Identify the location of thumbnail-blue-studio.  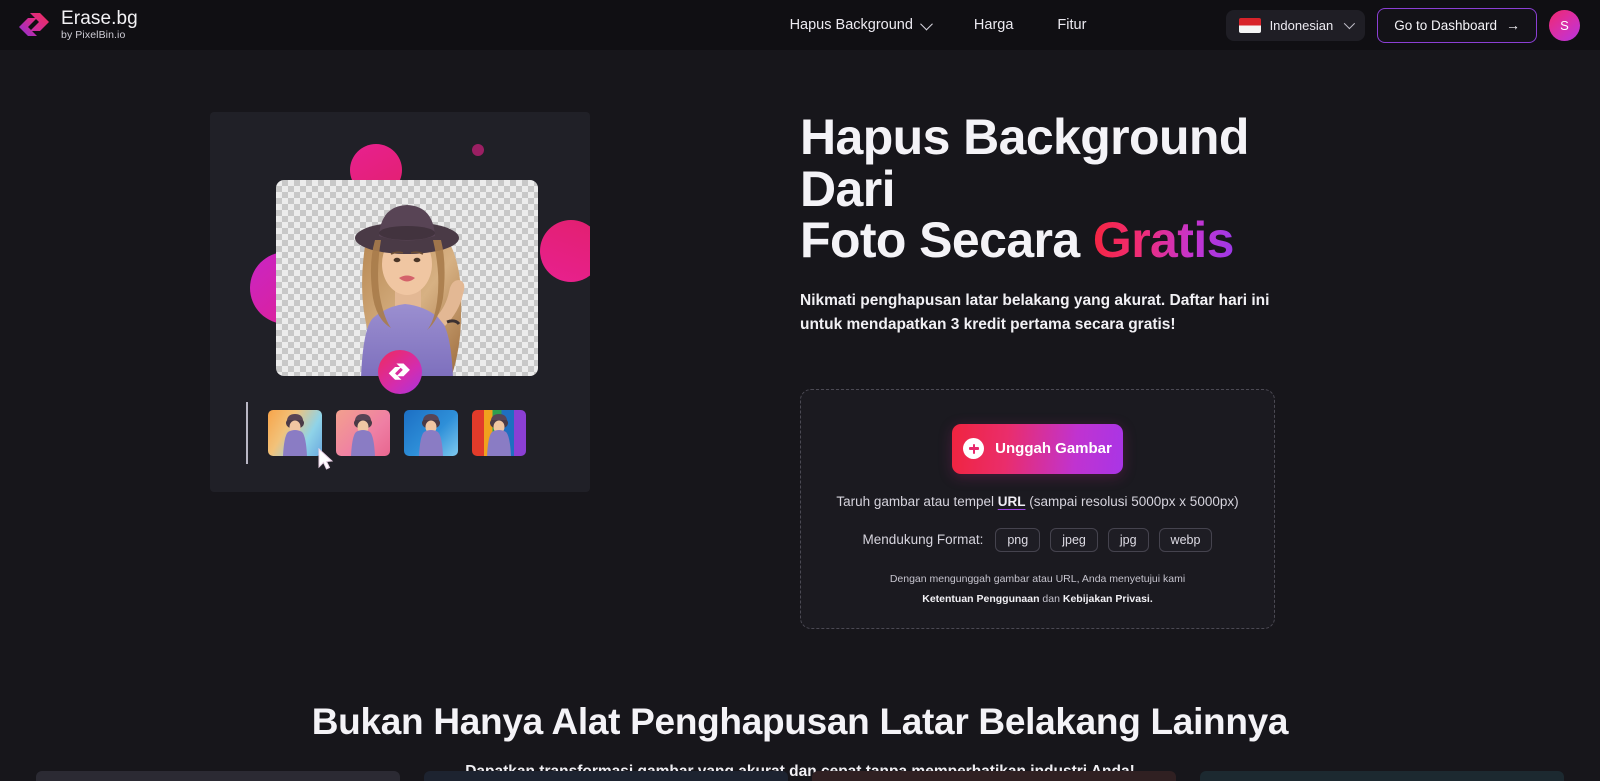
(431, 433).